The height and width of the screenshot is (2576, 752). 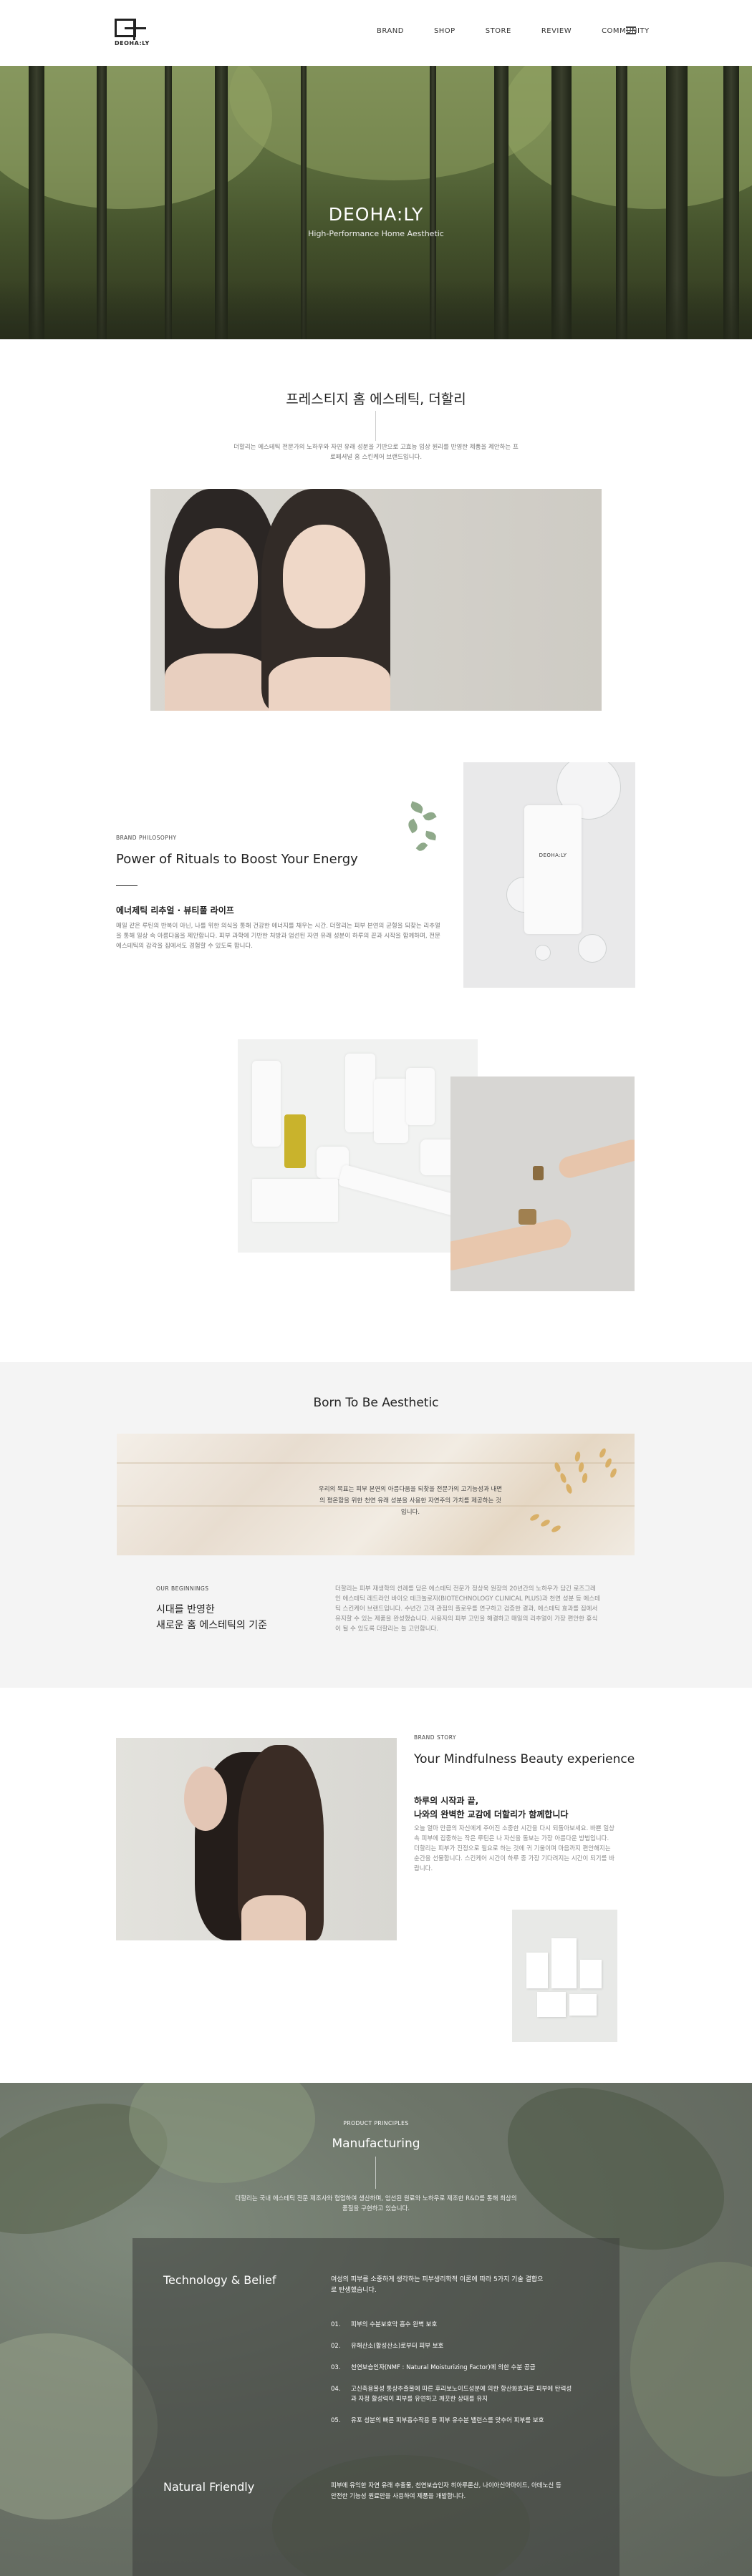 What do you see at coordinates (336, 2346) in the screenshot?
I see `list-item-number: 02.` at bounding box center [336, 2346].